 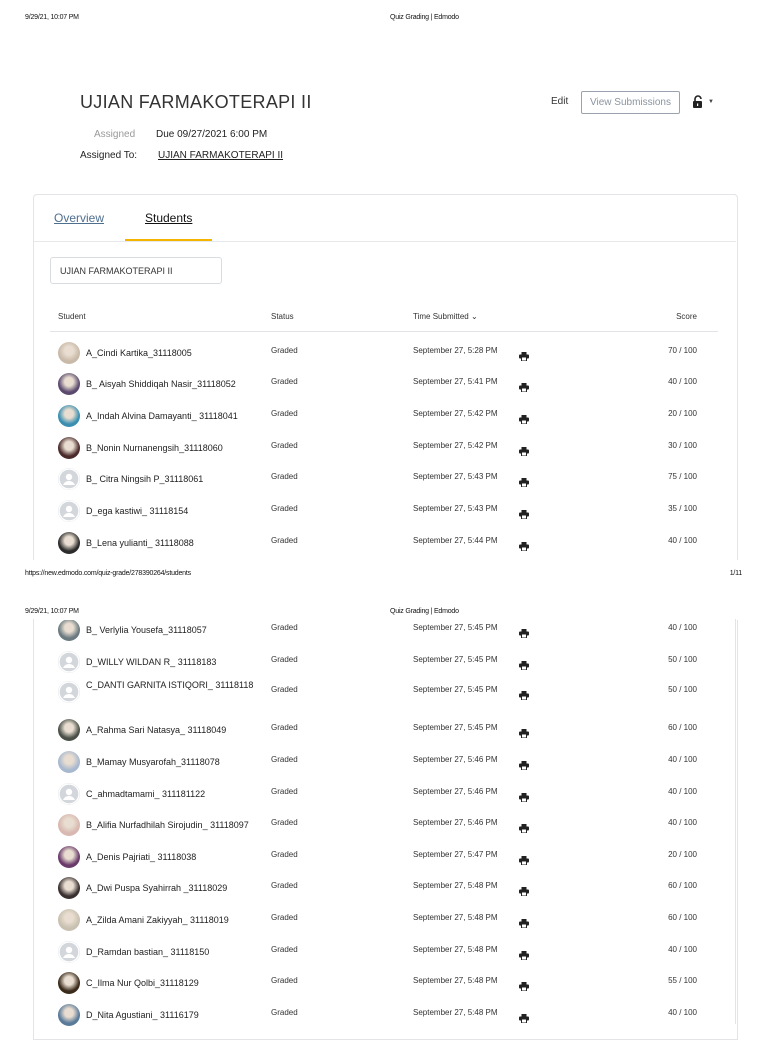 I want to click on score: 35 / 100, so click(x=682, y=508).